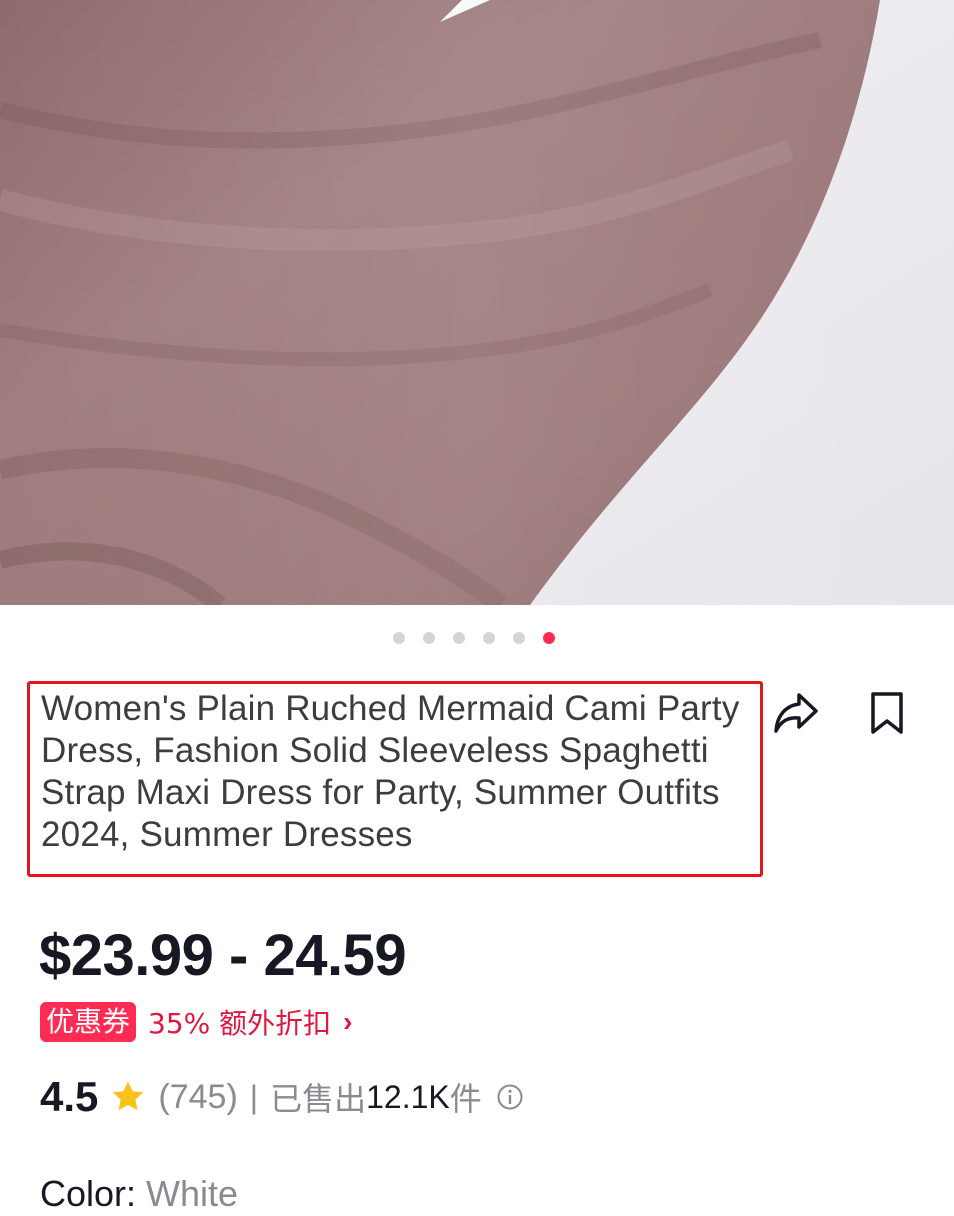 The width and height of the screenshot is (954, 1216). I want to click on coupon-promo: 优惠券 35% 额外折扣 ›, so click(196, 1022).